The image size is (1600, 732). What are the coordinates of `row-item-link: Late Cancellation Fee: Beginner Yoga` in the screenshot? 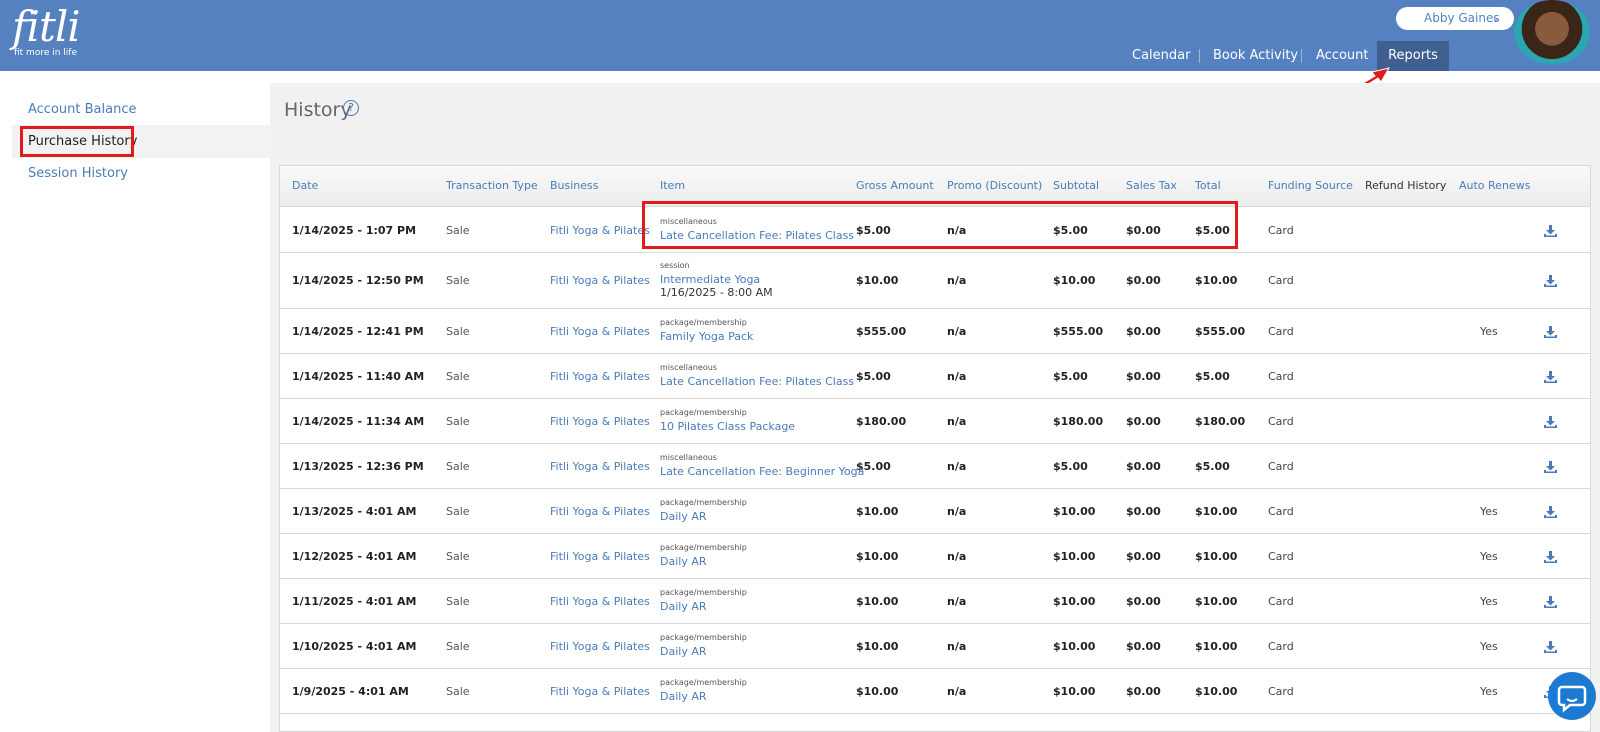 It's located at (762, 471).